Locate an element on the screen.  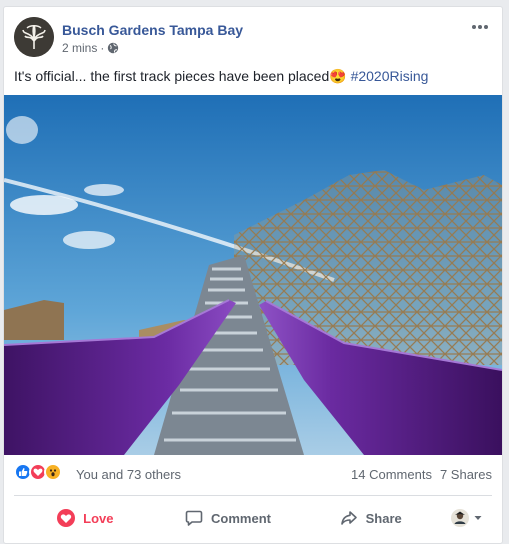
more-options-button is located at coordinates (480, 27).